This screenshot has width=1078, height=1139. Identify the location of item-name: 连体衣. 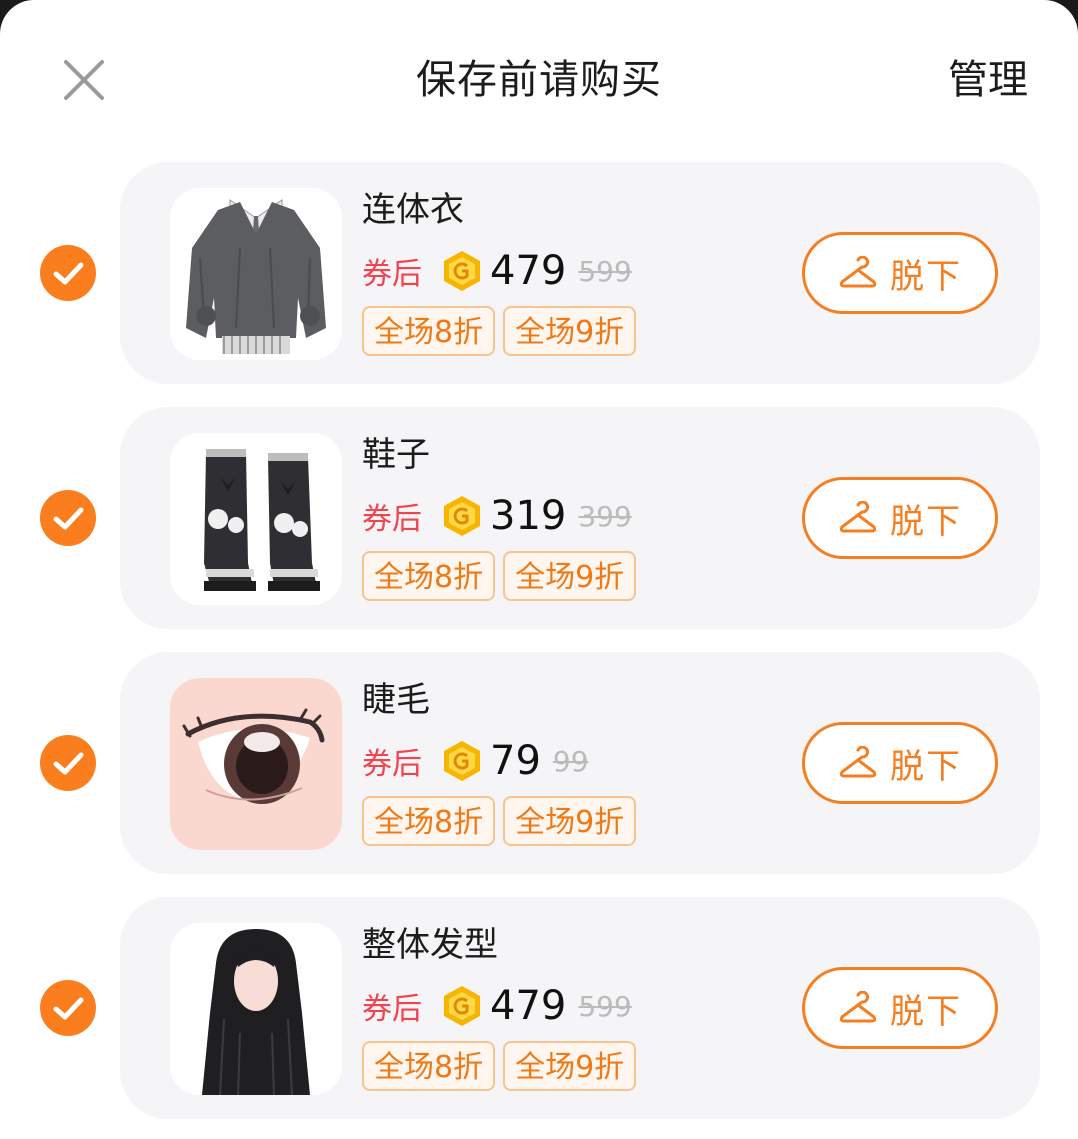
(413, 210).